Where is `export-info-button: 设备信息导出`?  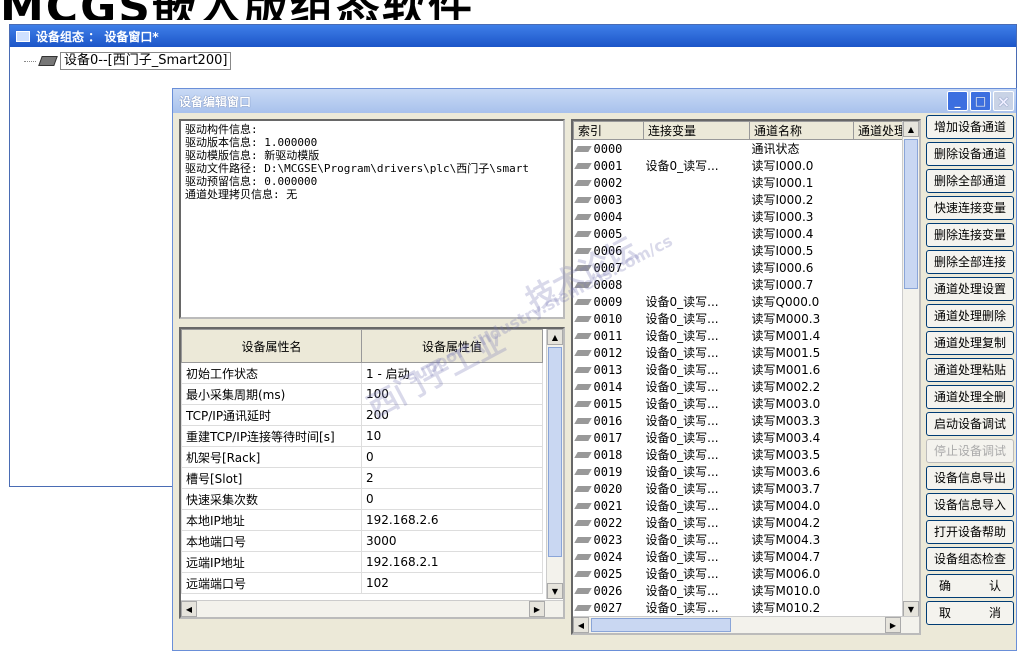
export-info-button: 设备信息导出 is located at coordinates (970, 478).